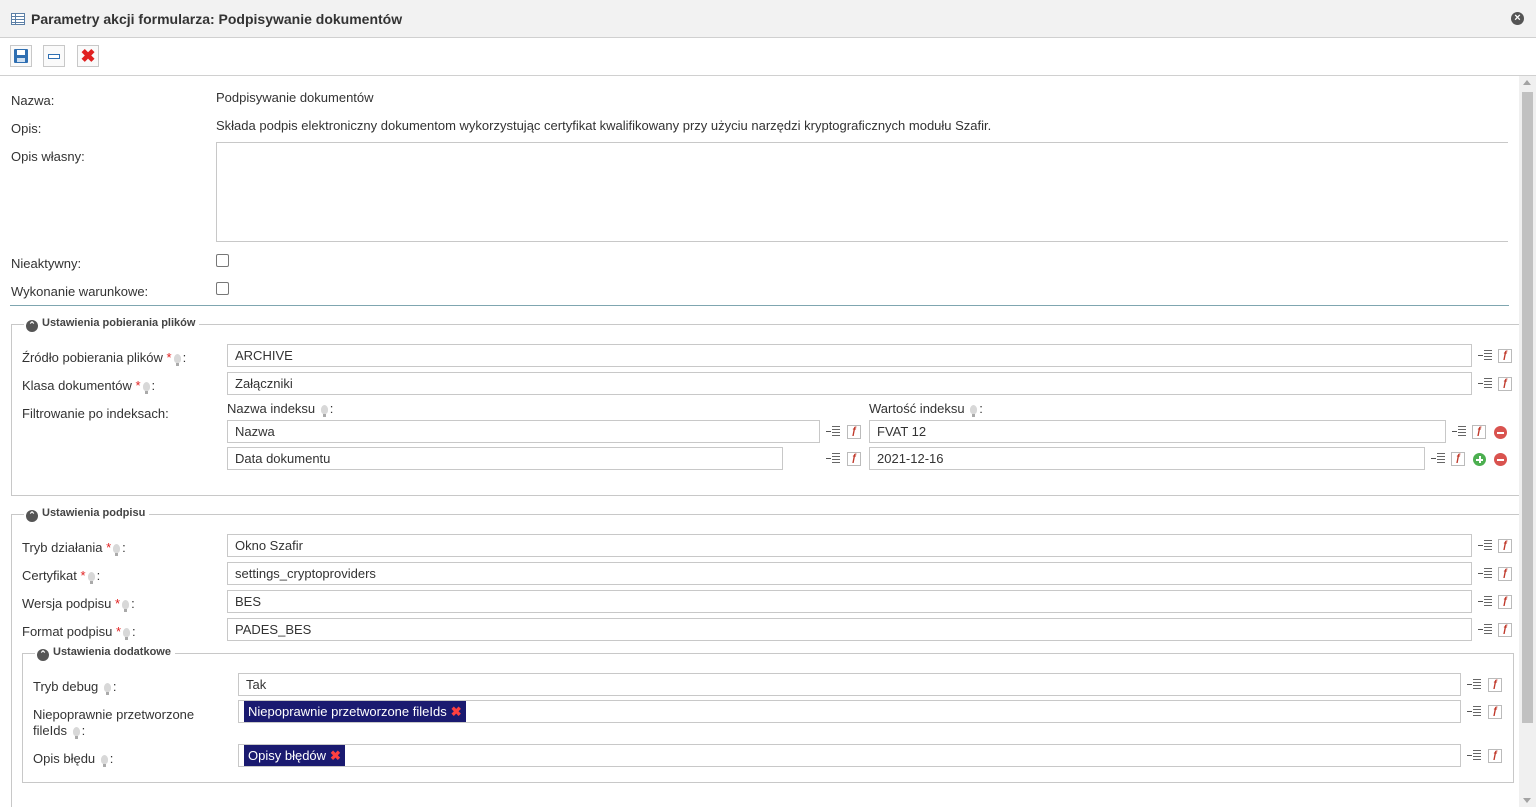  I want to click on scroll-down-icon, so click(1527, 800).